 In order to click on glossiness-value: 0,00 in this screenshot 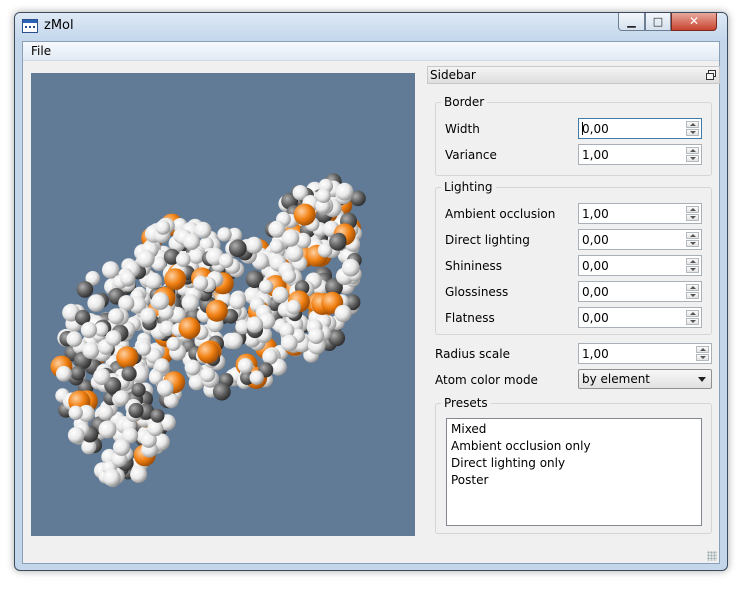, I will do `click(595, 292)`.